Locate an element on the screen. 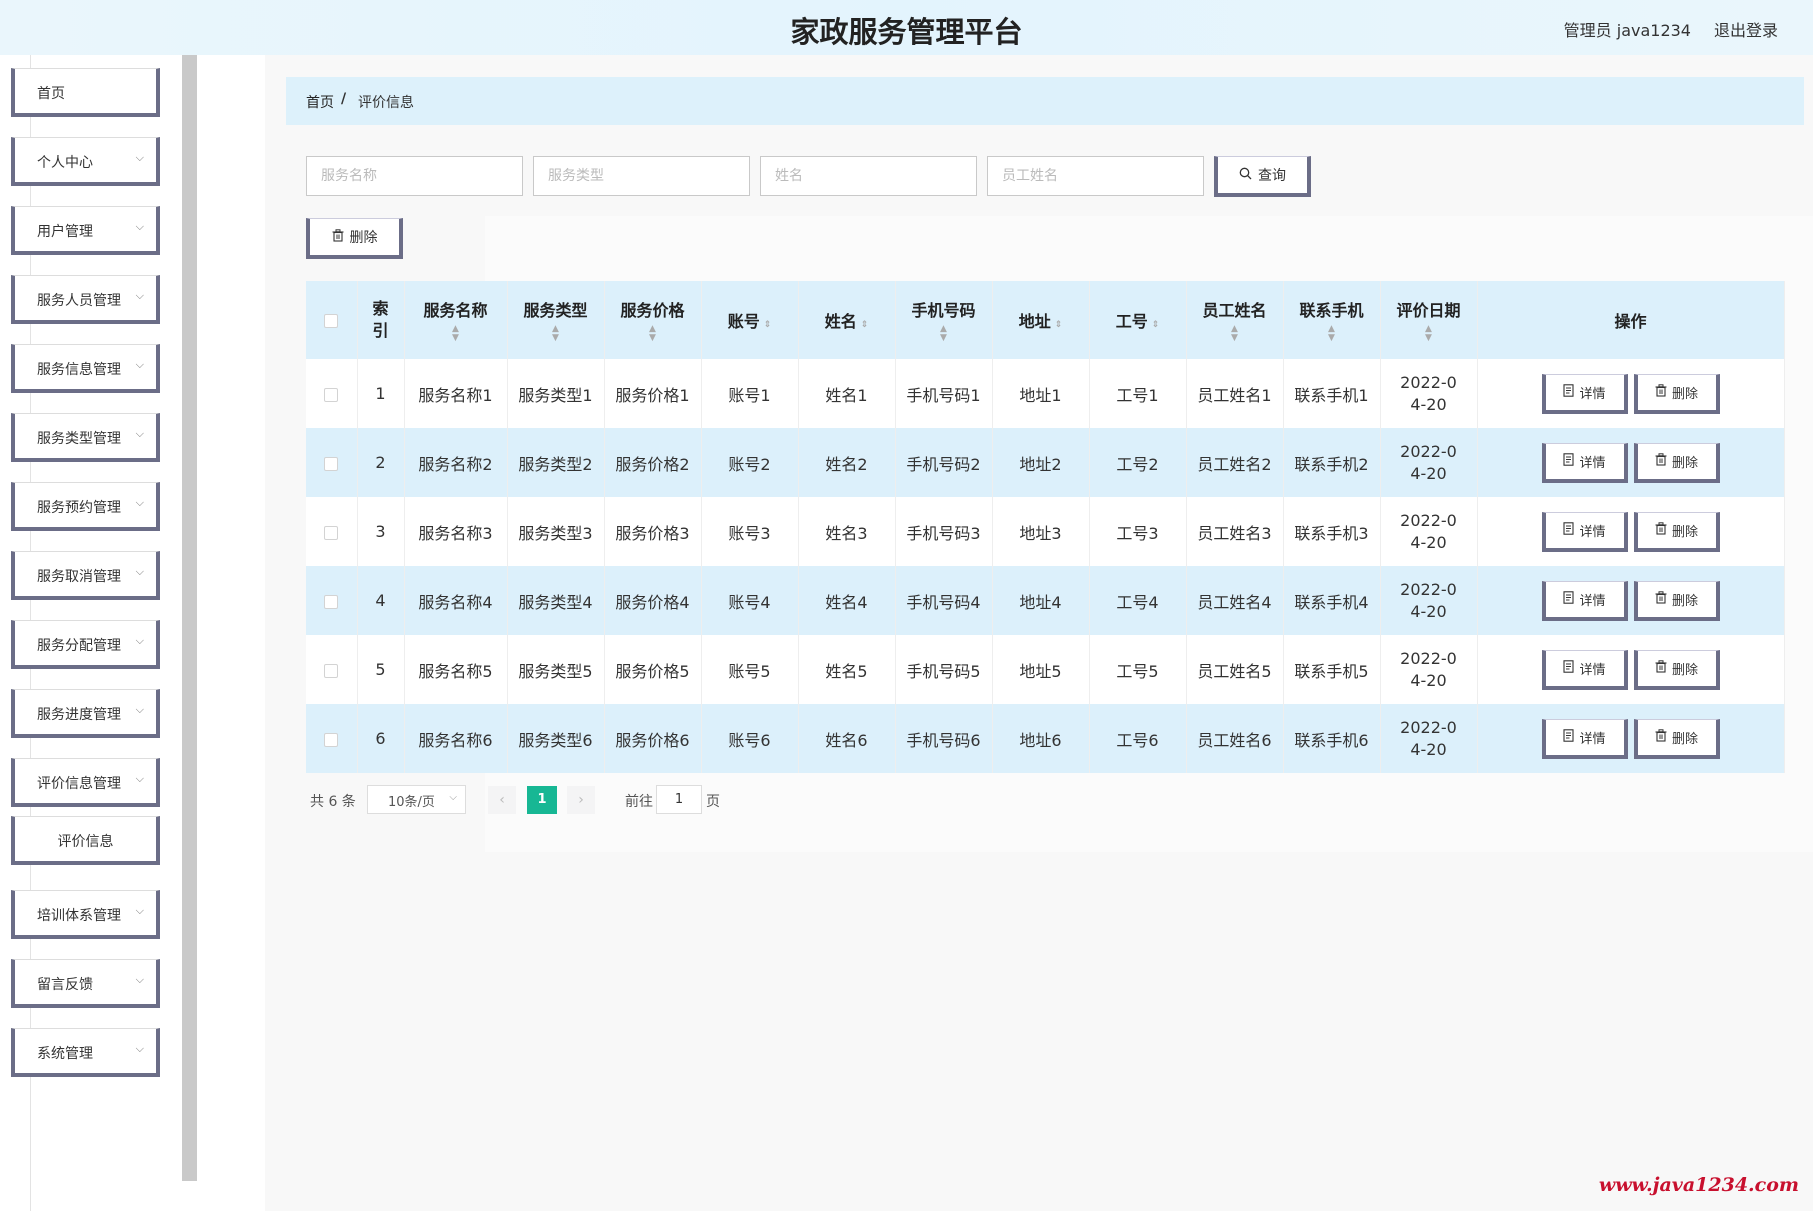 Image resolution: width=1813 pixels, height=1211 pixels. sidebar-item: 服务取消管理 ⌵ is located at coordinates (85, 575).